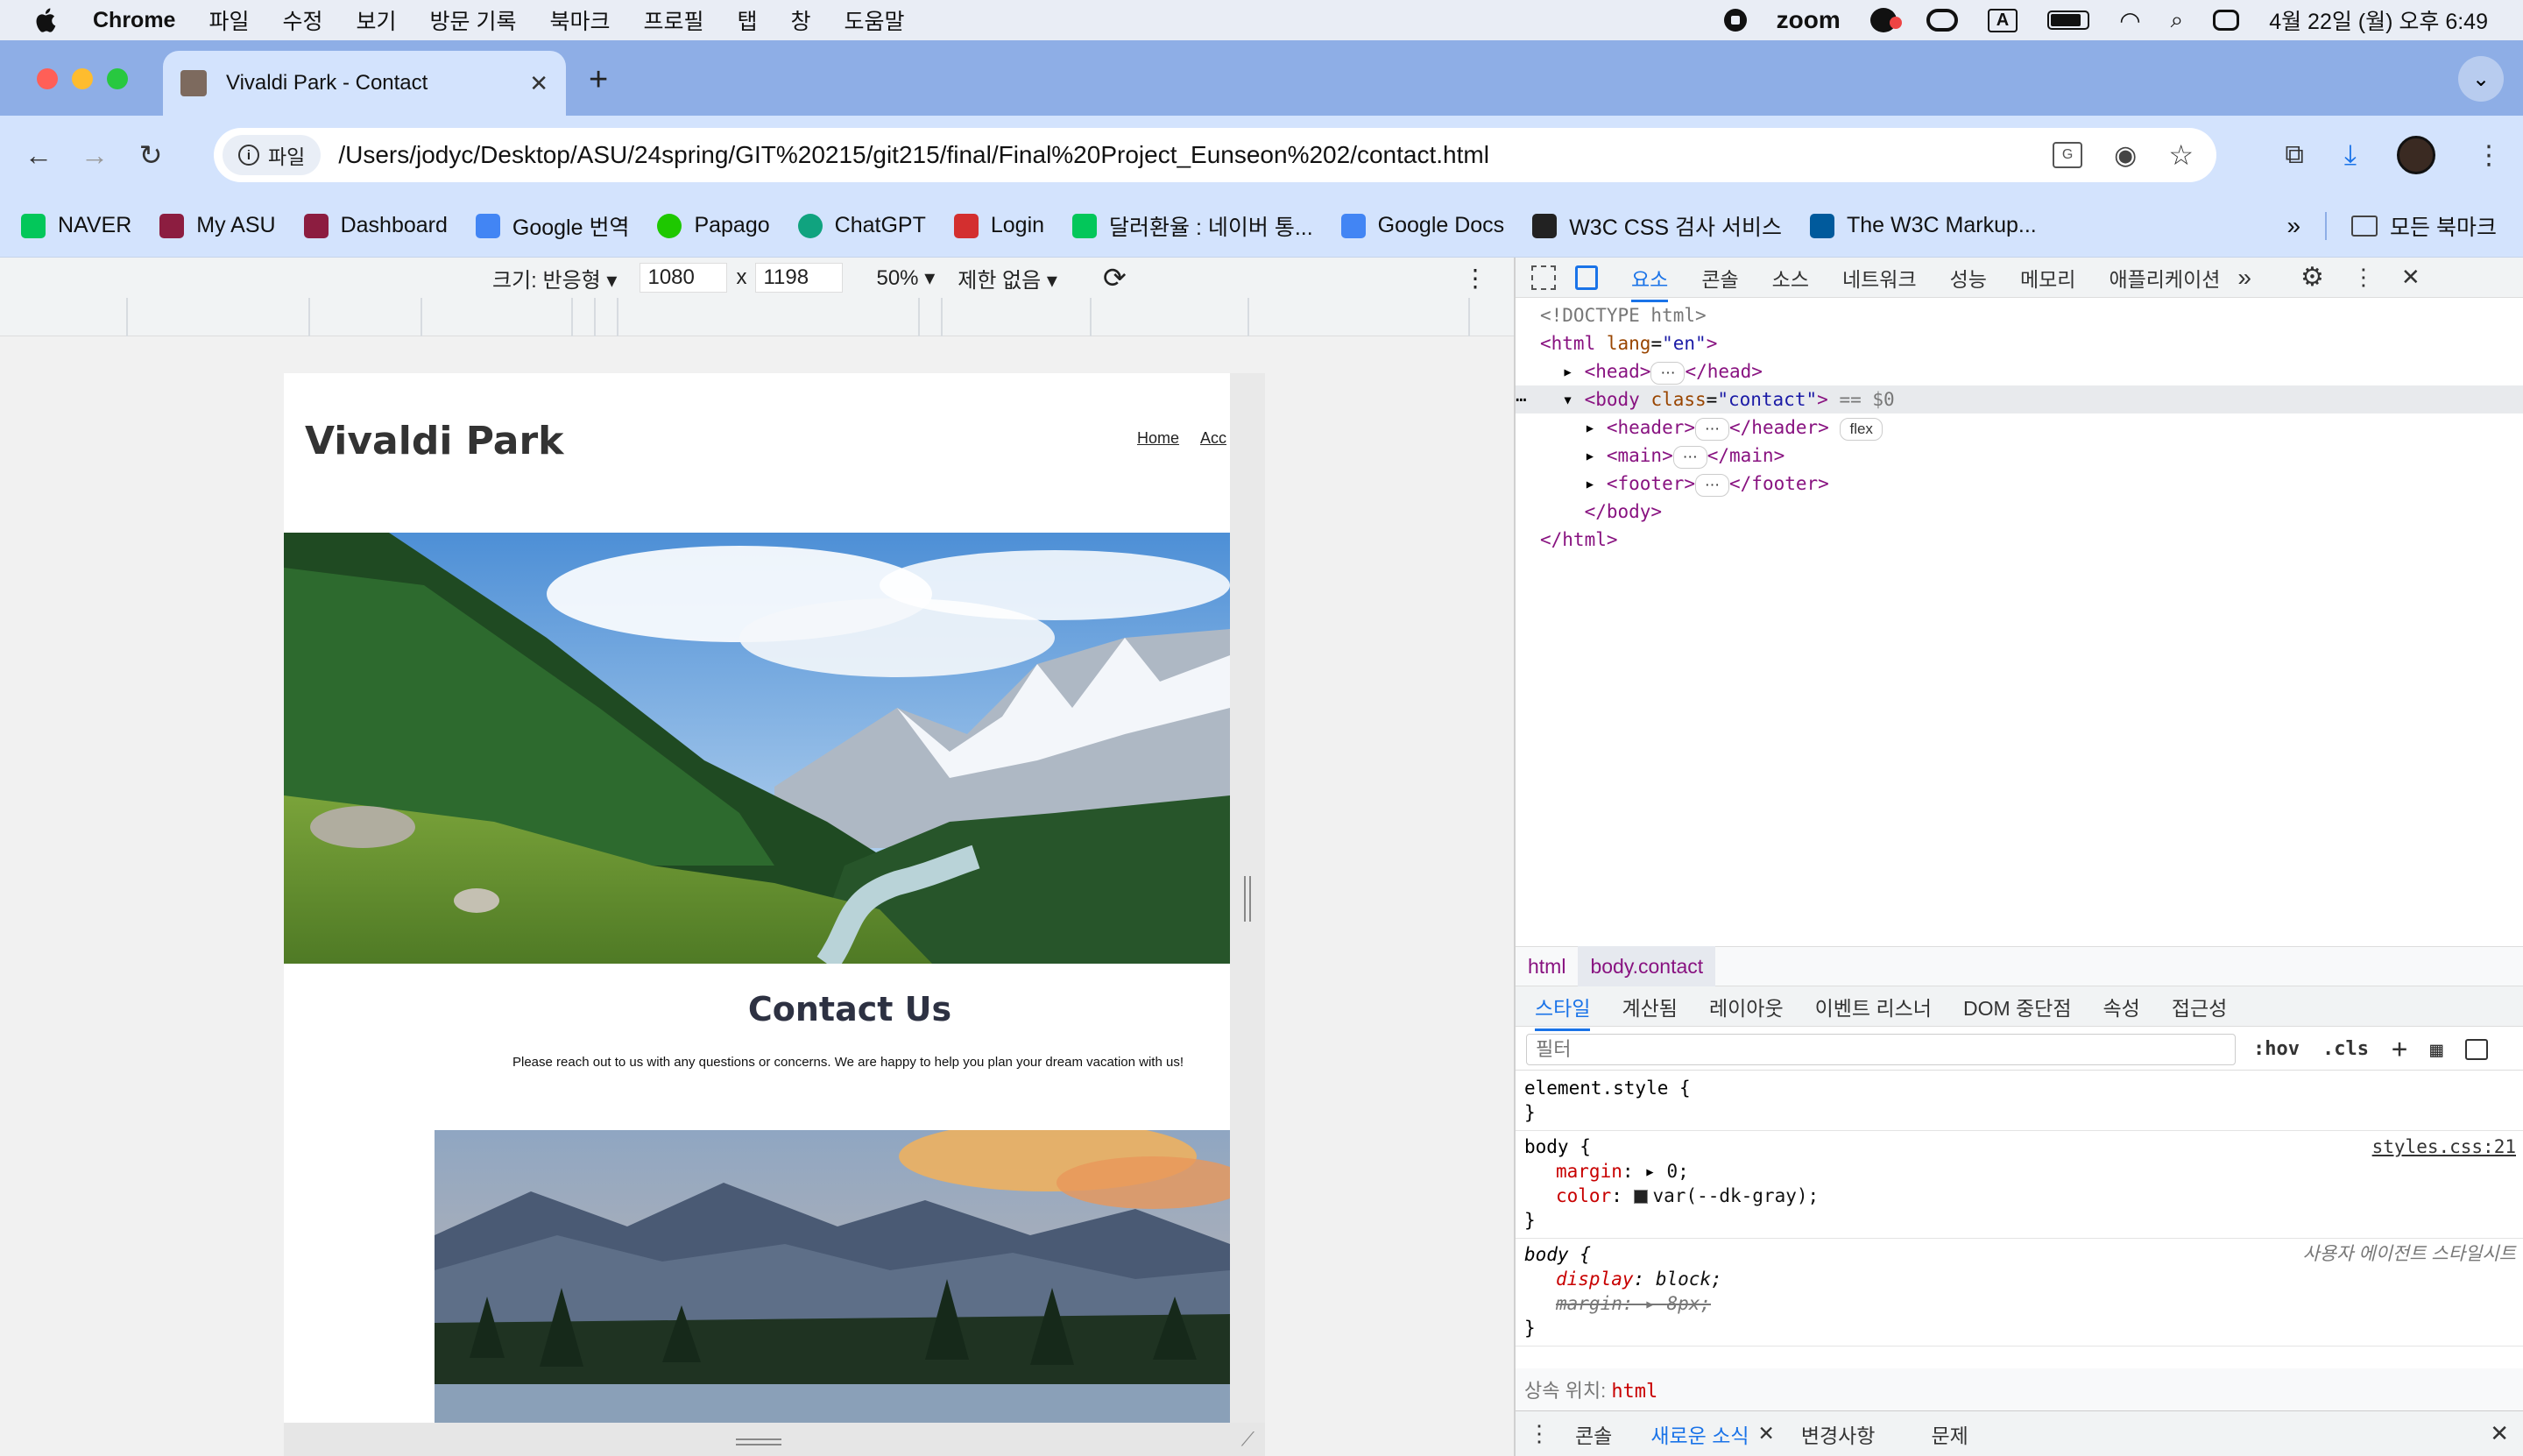 The height and width of the screenshot is (1456, 2523). Describe the element at coordinates (2019, 540) in the screenshot. I see `dom-html-close: </html>` at that location.